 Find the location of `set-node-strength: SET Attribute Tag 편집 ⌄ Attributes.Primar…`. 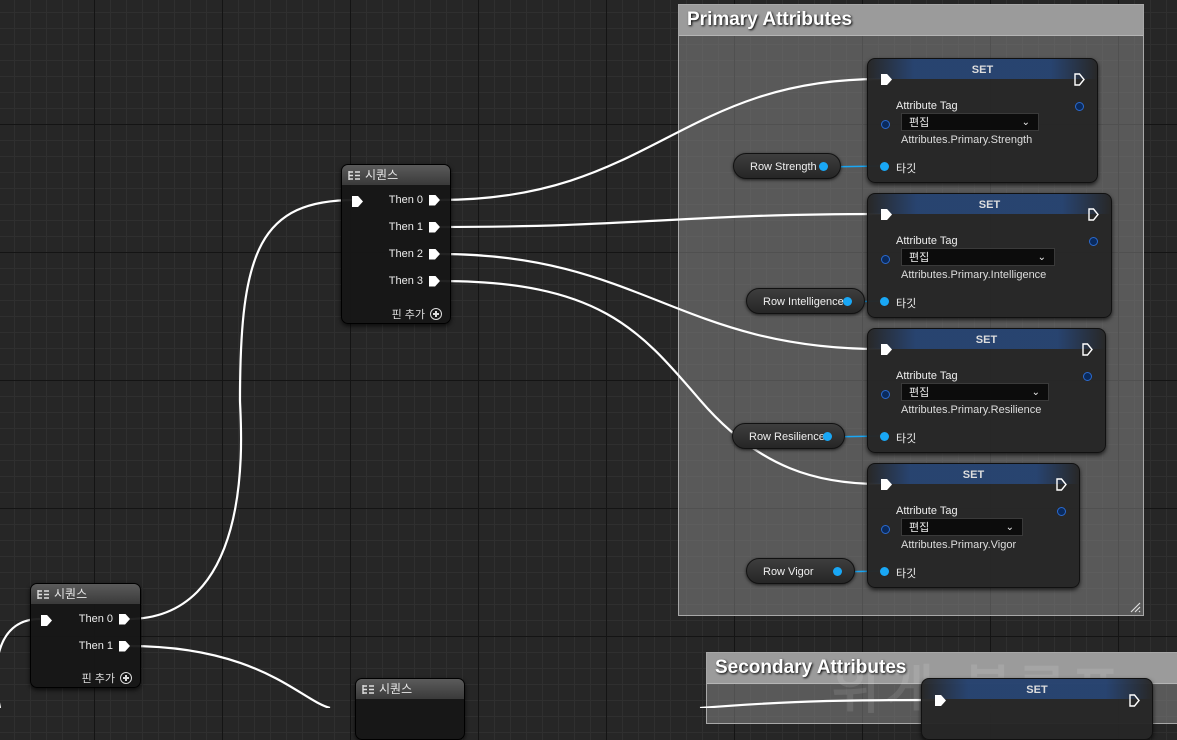

set-node-strength: SET Attribute Tag 편집 ⌄ Attributes.Primar… is located at coordinates (982, 120).